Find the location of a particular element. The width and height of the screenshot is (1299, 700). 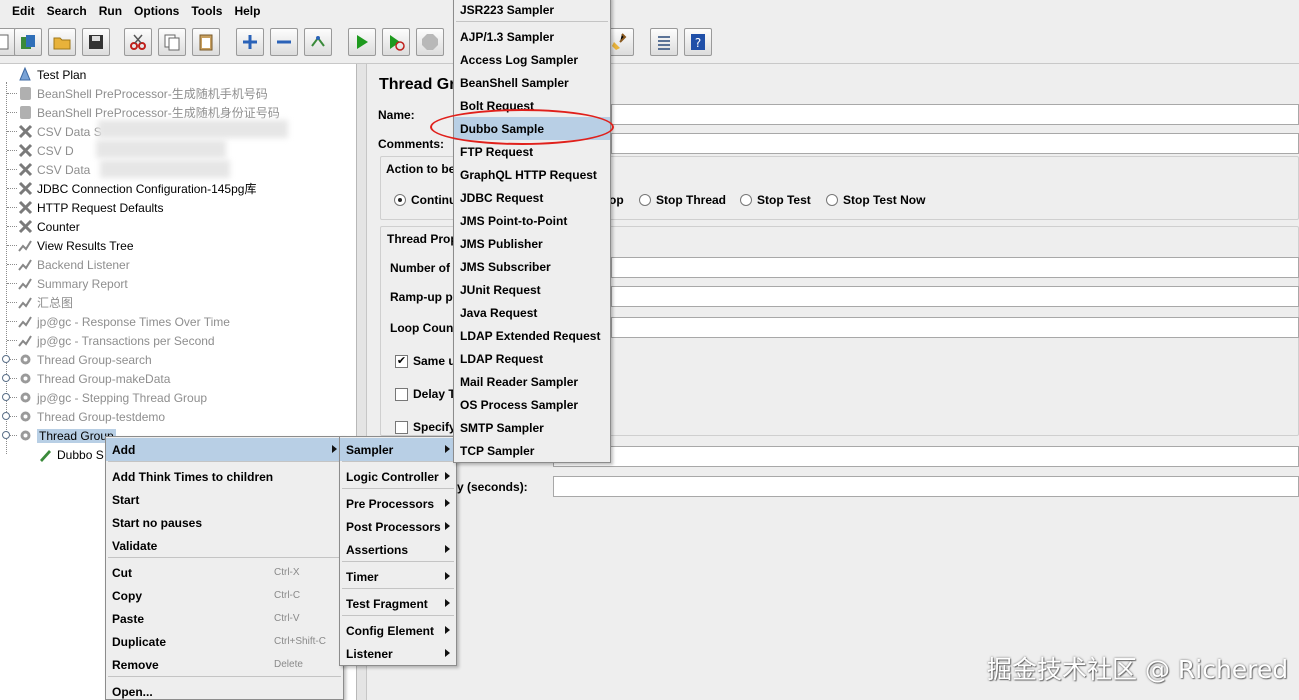

sampler-submenu-item: LDAP Request is located at coordinates (532, 358).